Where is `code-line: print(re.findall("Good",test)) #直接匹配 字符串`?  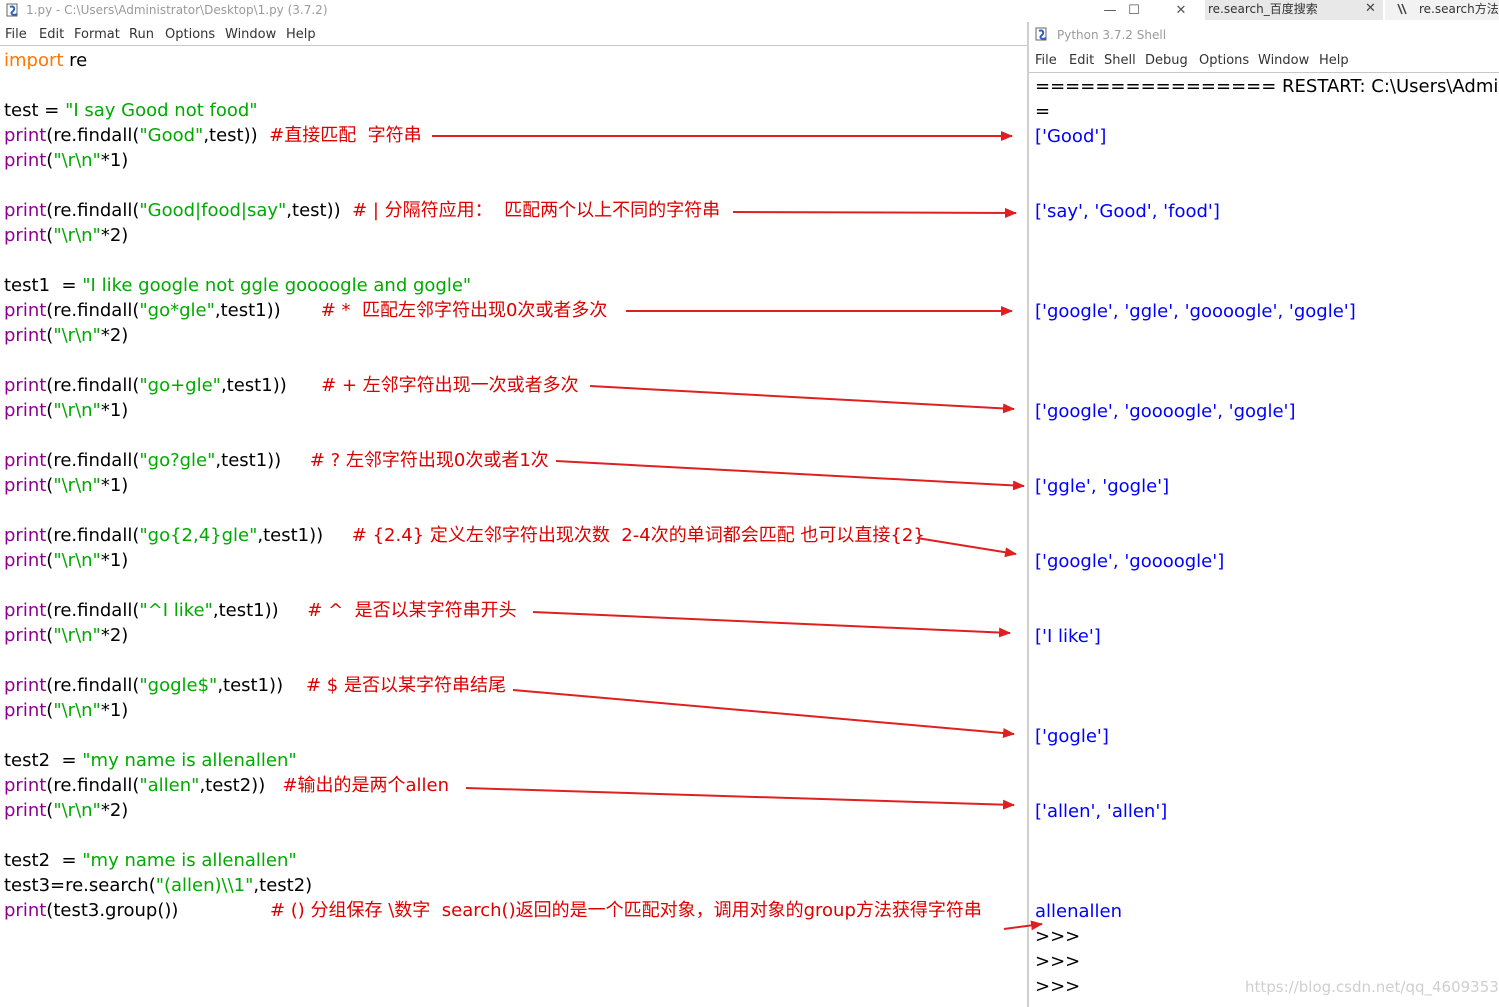 code-line: print(re.findall("Good",test)) #直接匹配 字符串 is located at coordinates (213, 135).